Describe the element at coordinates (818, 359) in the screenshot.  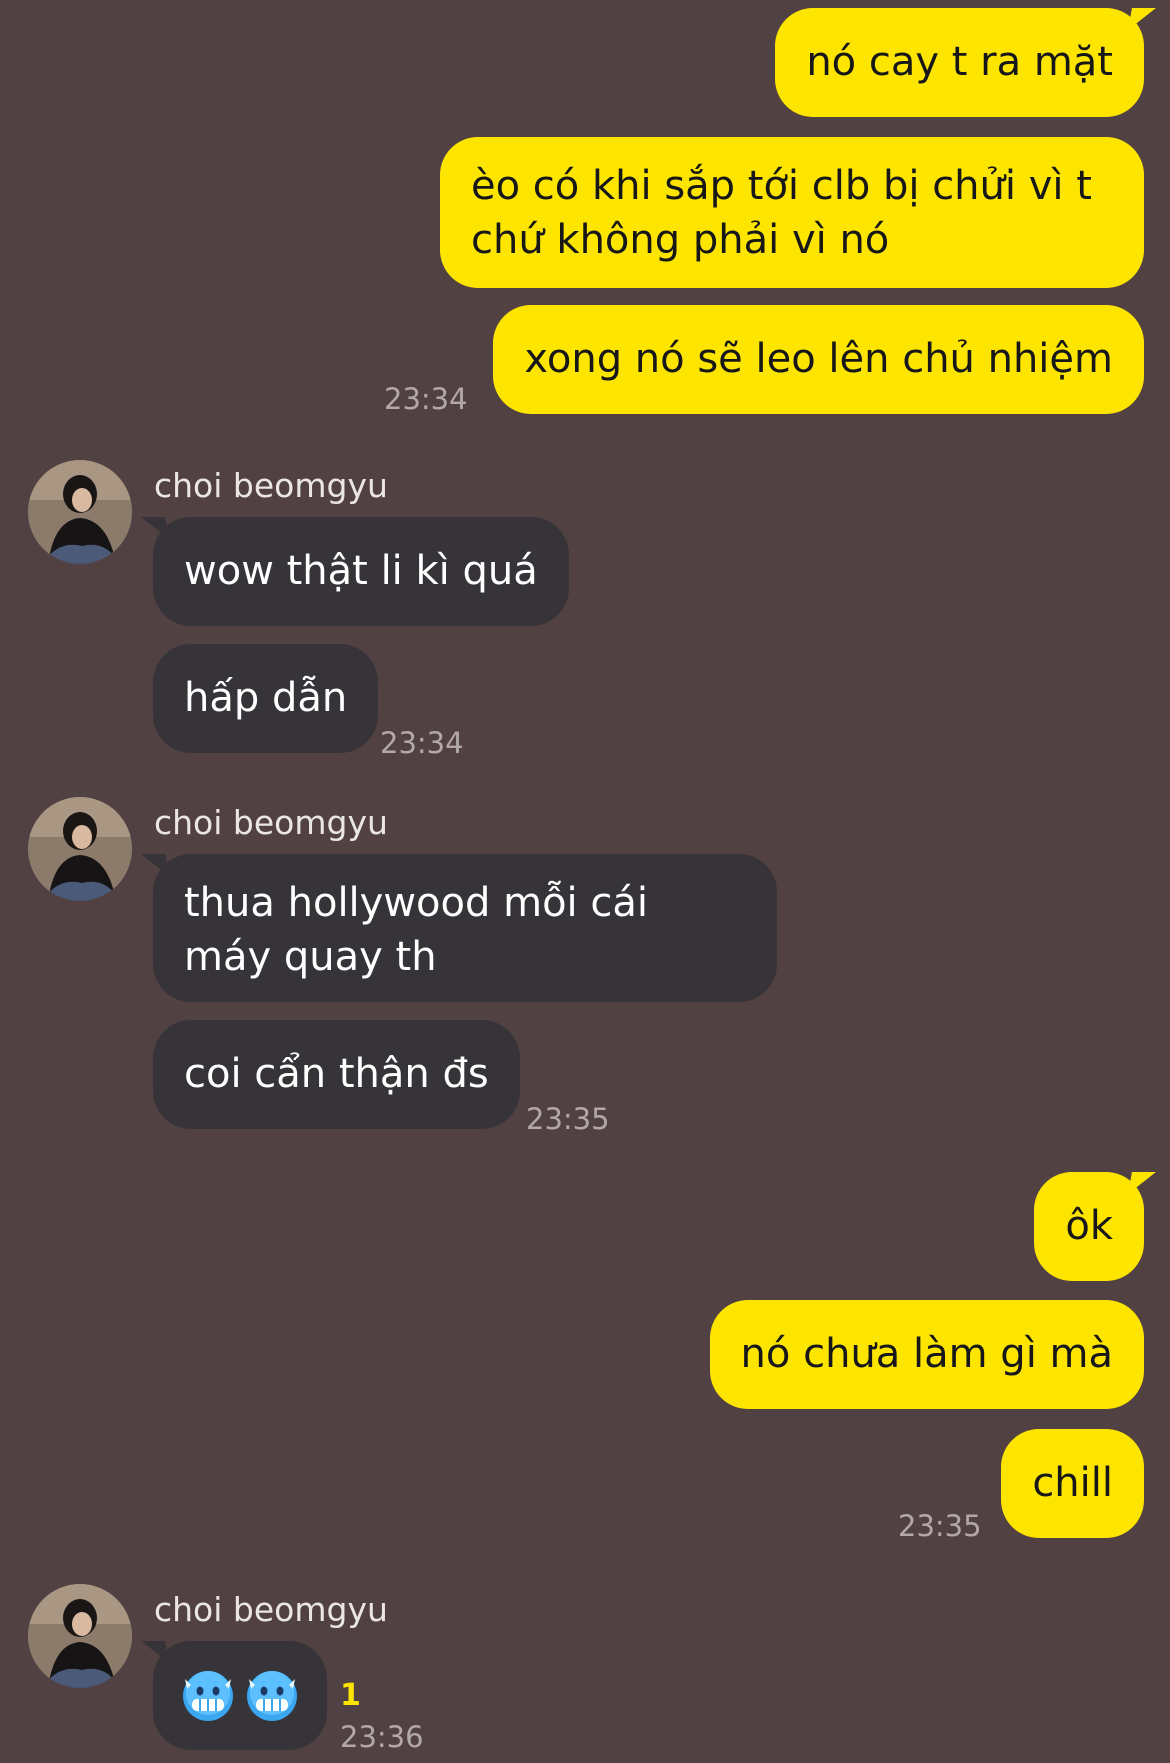
I see `my-message-bubble: xong nó sẽ leo lên chủ nhiệm` at that location.